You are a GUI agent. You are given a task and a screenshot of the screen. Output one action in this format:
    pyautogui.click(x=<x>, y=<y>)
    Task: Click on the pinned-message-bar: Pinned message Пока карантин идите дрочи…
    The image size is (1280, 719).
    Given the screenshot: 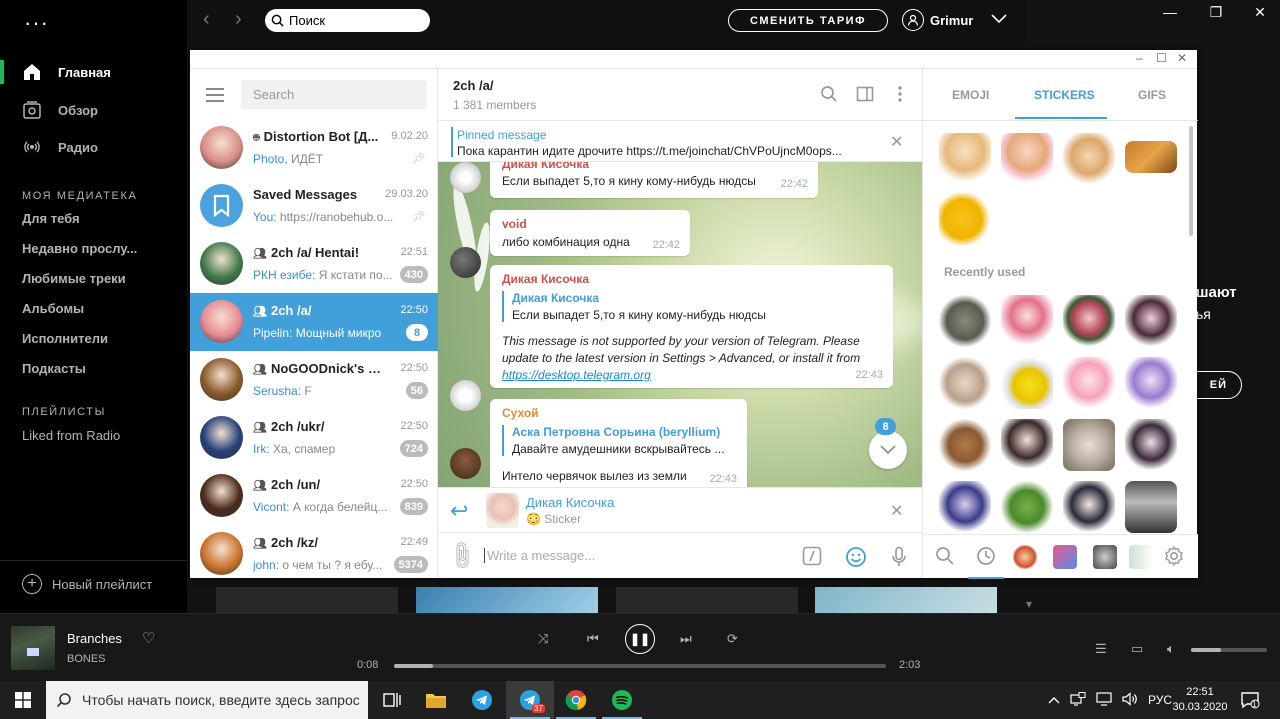 What is the action you would take?
    pyautogui.click(x=680, y=142)
    